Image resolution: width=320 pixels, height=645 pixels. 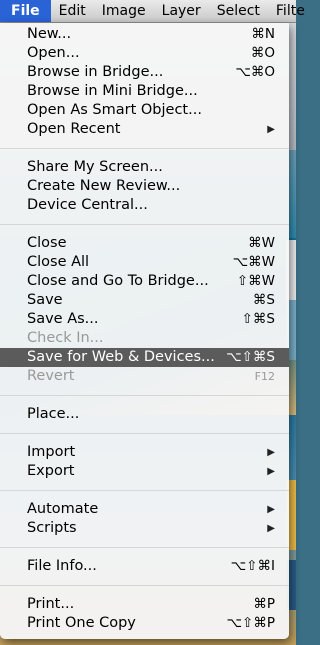 I want to click on menu-item-label: Import, so click(x=51, y=452).